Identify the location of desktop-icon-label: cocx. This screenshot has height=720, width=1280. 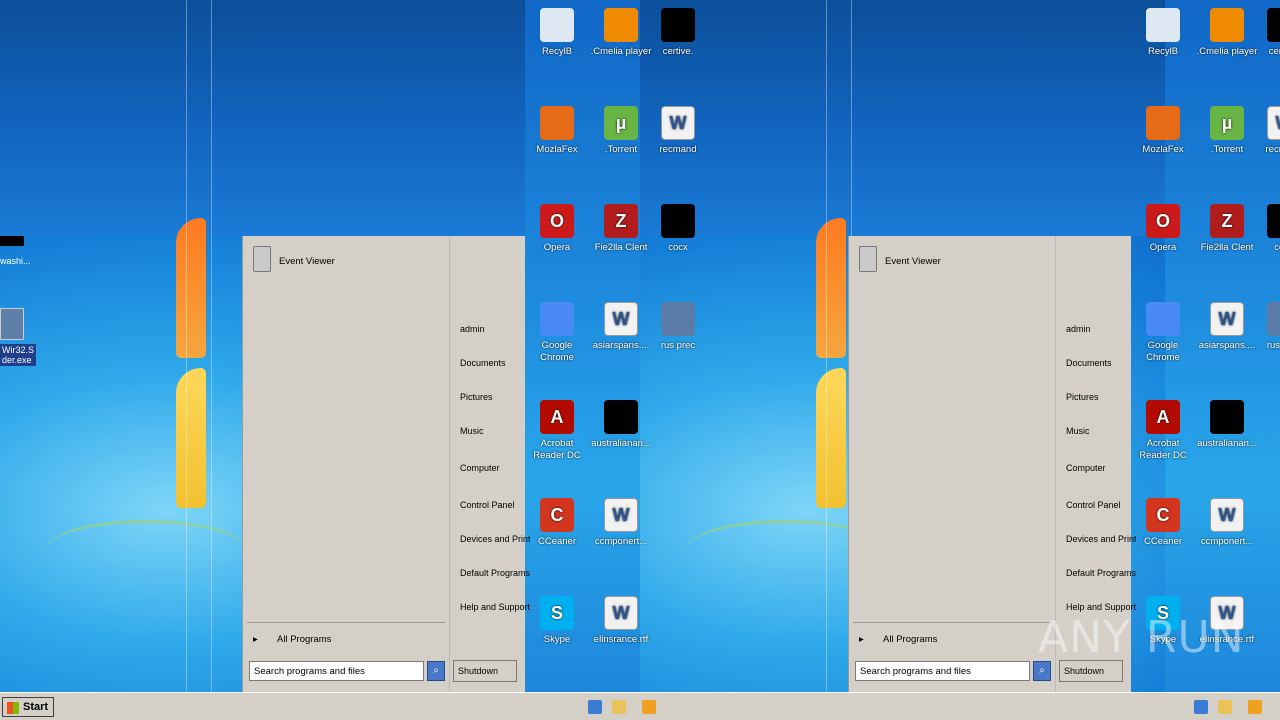
(1277, 247).